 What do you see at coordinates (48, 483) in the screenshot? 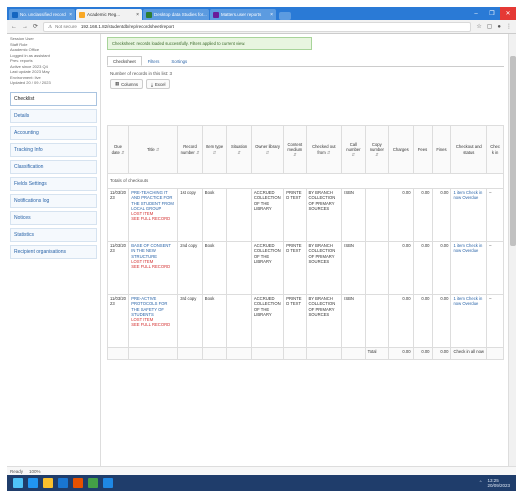
I see `file-explorer-icon` at bounding box center [48, 483].